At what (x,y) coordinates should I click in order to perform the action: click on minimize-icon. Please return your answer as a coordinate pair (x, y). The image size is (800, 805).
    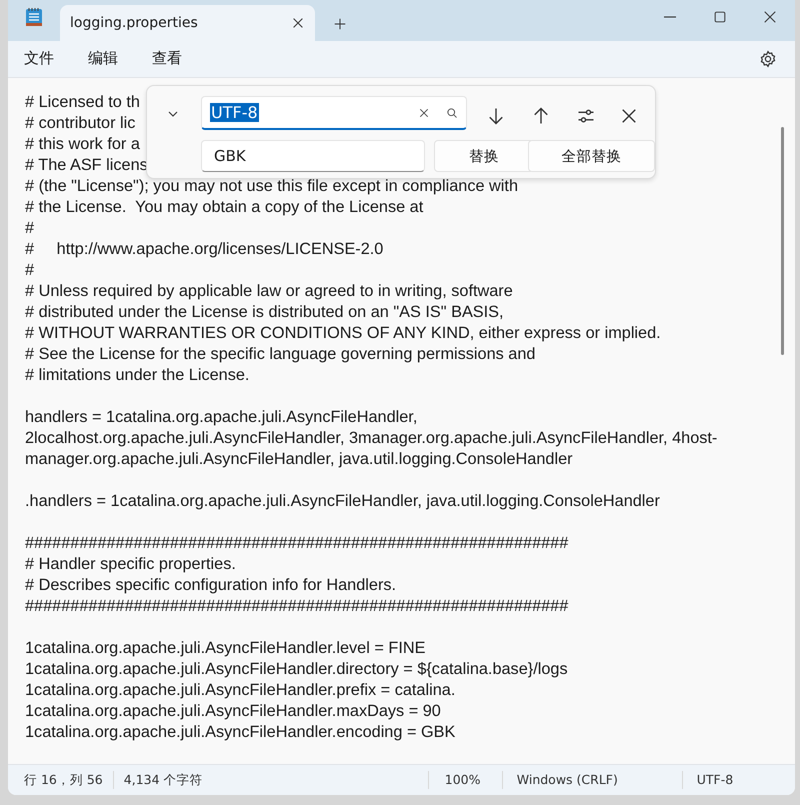
    Looking at the image, I should click on (670, 17).